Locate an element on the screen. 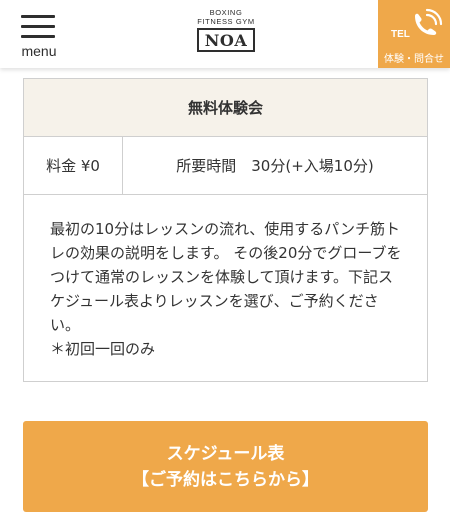 Image resolution: width=450 pixels, height=523 pixels. cta-line1: スケジュール表 is located at coordinates (225, 453).